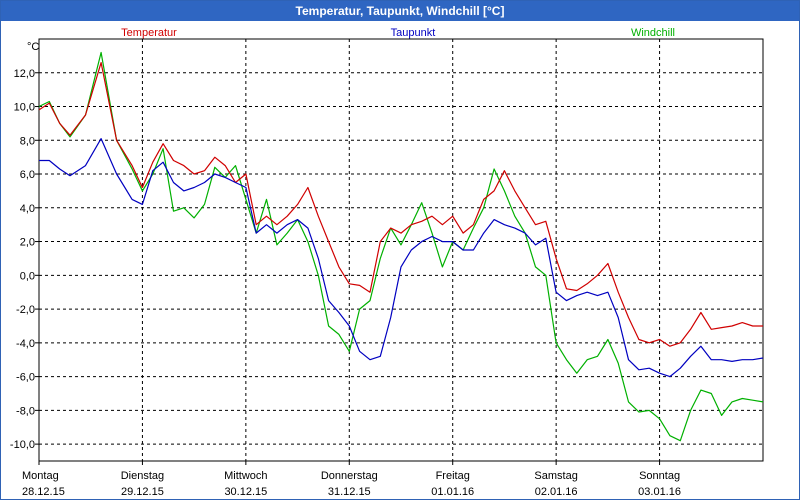 The width and height of the screenshot is (800, 500). Describe the element at coordinates (245, 476) in the screenshot. I see `x-tick-day: Mittwoch` at that location.